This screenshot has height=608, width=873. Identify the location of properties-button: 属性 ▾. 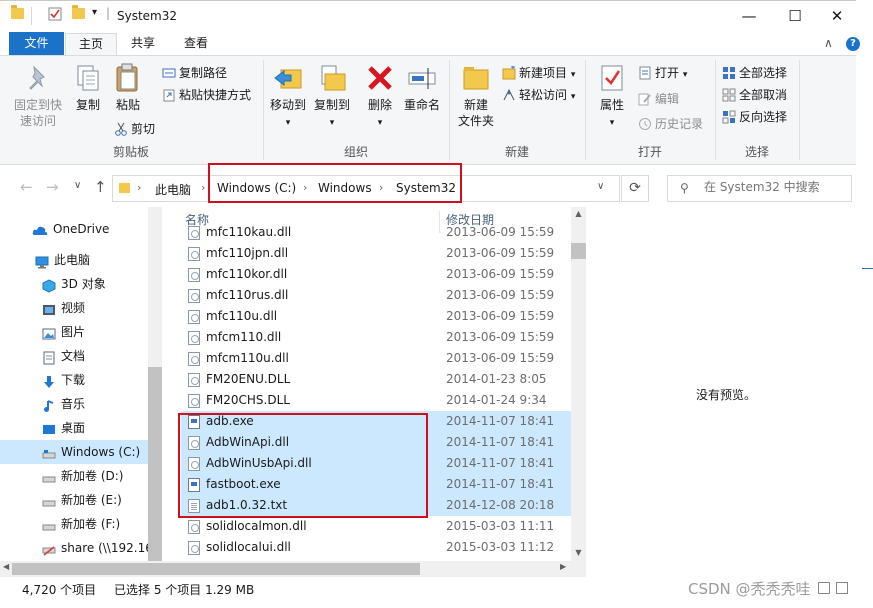
(612, 96).